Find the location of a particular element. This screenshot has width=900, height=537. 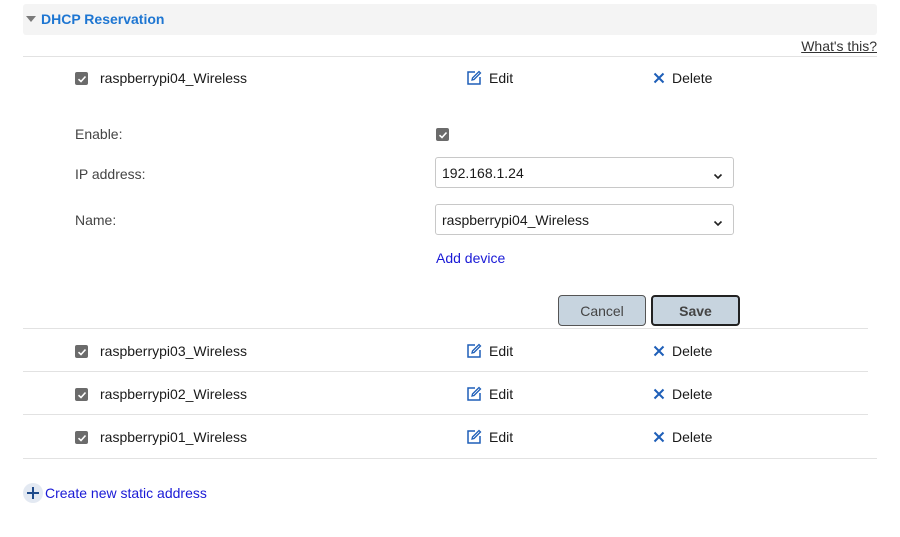

ip-address-label: IP address: is located at coordinates (110, 174).